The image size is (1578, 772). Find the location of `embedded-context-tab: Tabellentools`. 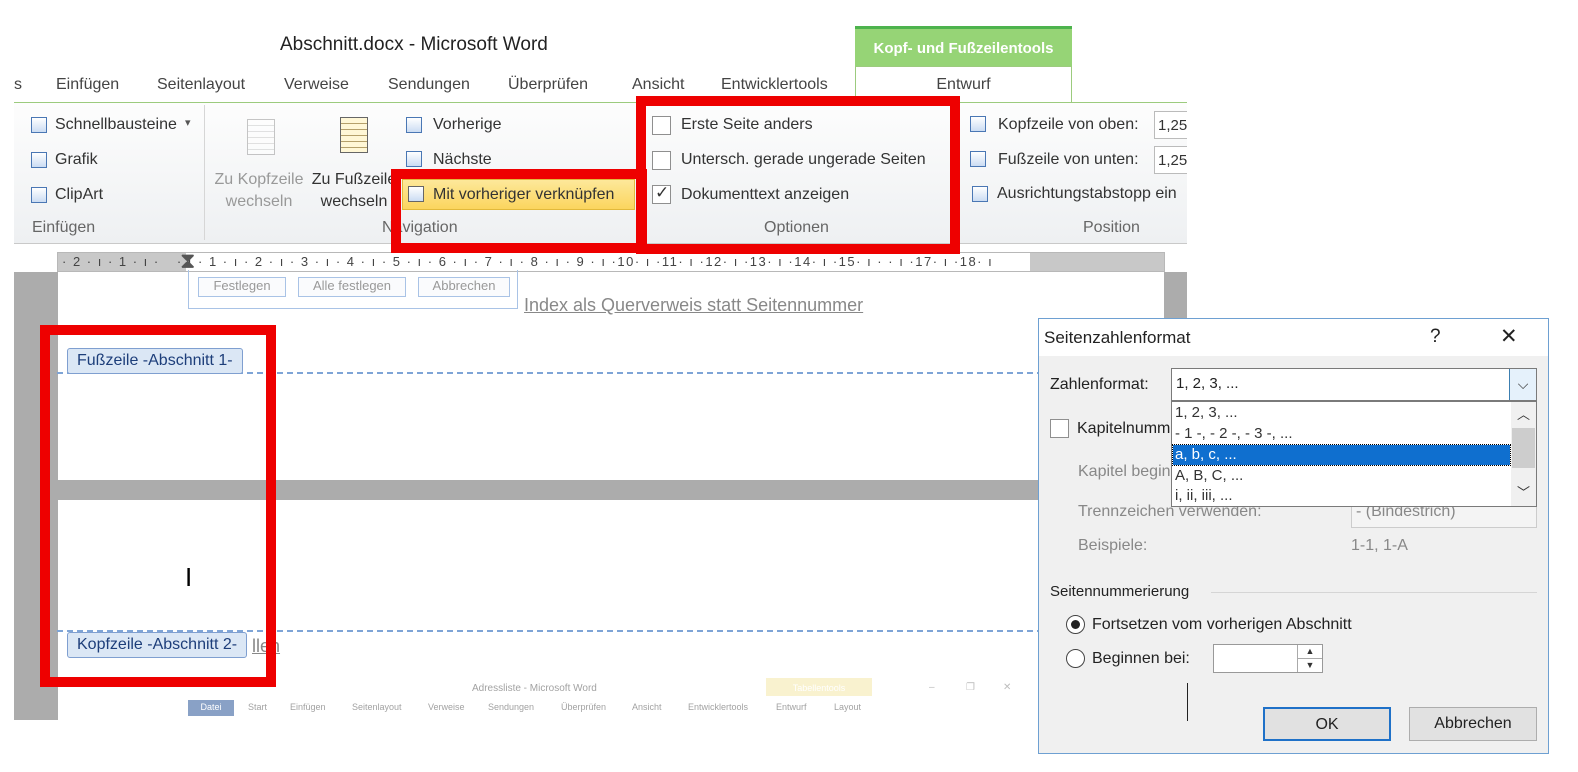

embedded-context-tab: Tabellentools is located at coordinates (819, 687).